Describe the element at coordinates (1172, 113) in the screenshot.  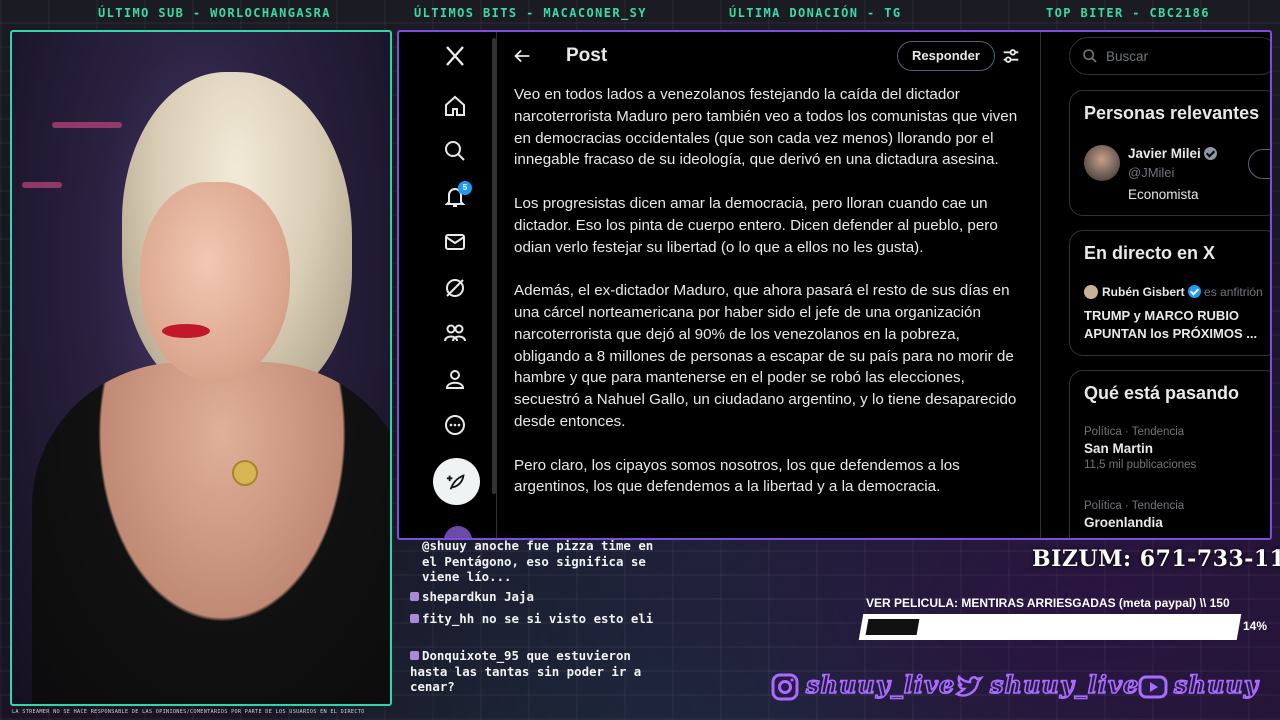
I see `relevant-people-title: Personas relevantes` at that location.